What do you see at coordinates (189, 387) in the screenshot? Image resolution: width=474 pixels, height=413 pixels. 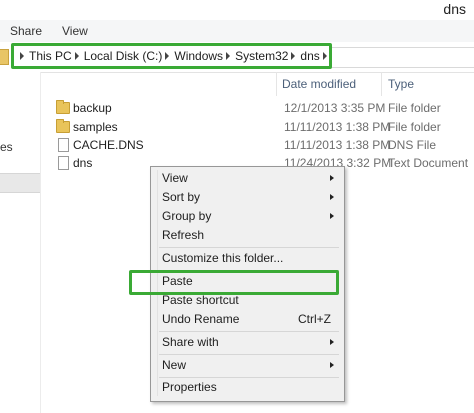 I see `menu-item-label: Properties` at bounding box center [189, 387].